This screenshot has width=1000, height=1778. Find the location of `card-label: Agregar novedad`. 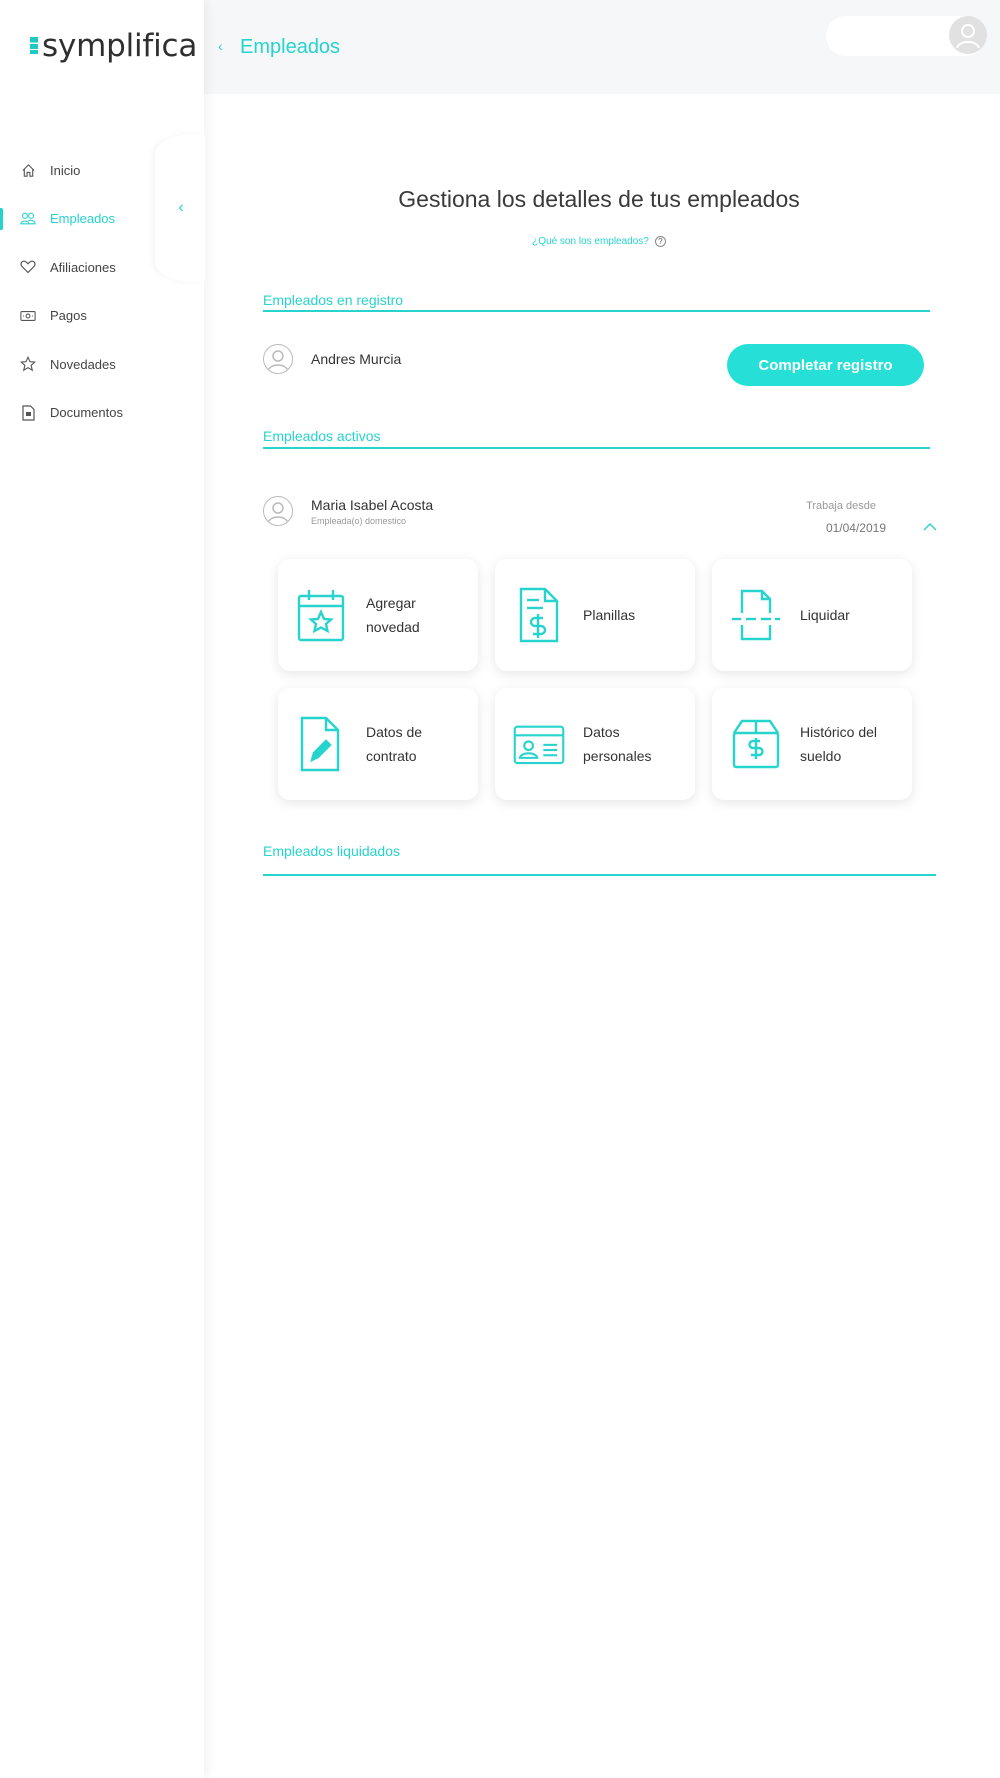

card-label: Agregar novedad is located at coordinates (393, 615).